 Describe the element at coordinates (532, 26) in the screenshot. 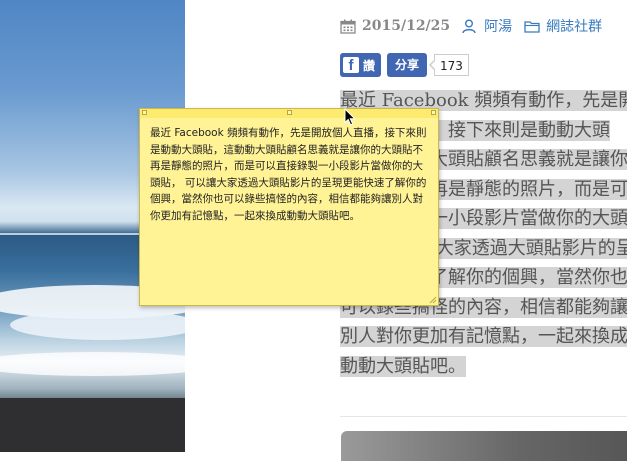

I see `folder-icon` at that location.